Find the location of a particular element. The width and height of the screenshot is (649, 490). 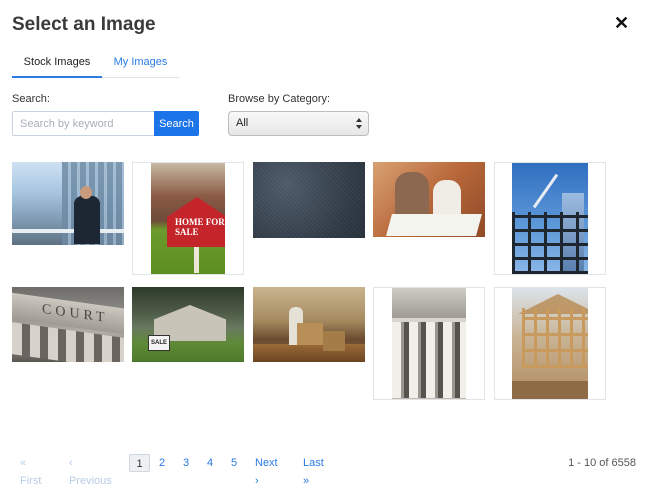

image-thumbnail: SALE is located at coordinates (188, 324).